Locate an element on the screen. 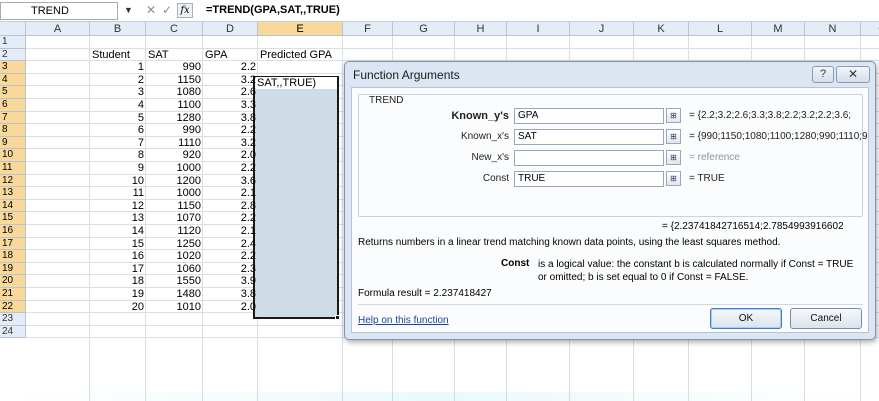 This screenshot has height=401, width=879. help-on-function-link: Help on this function is located at coordinates (403, 320).